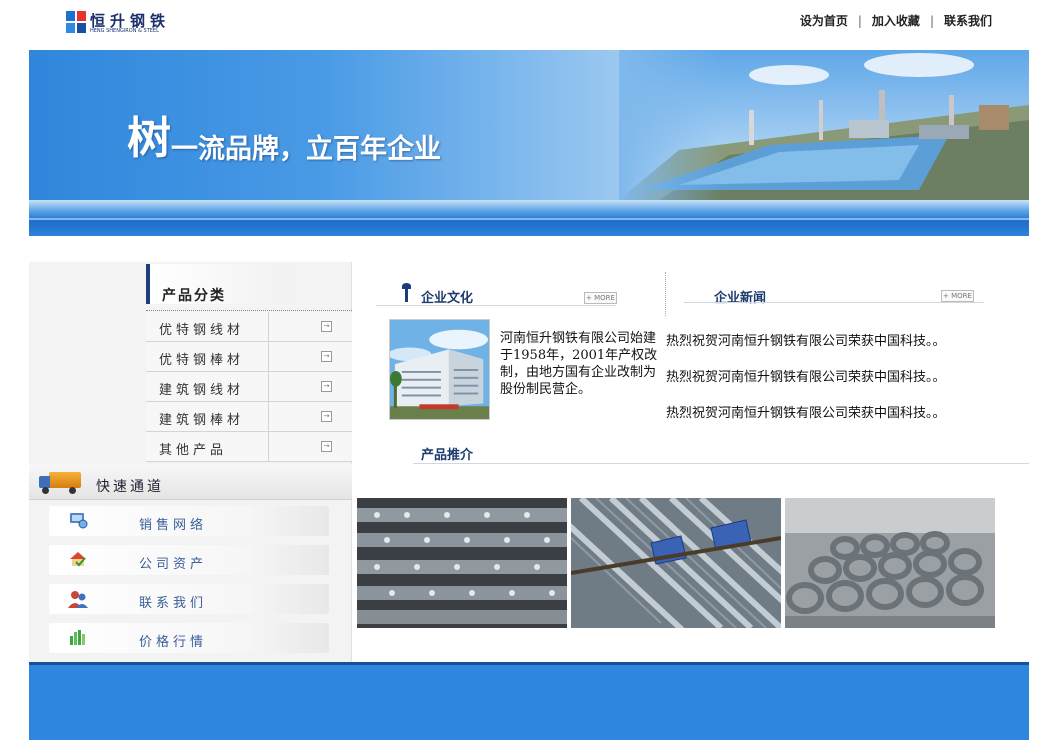  Describe the element at coordinates (173, 564) in the screenshot. I see `quick-link-label: 公司资产` at that location.